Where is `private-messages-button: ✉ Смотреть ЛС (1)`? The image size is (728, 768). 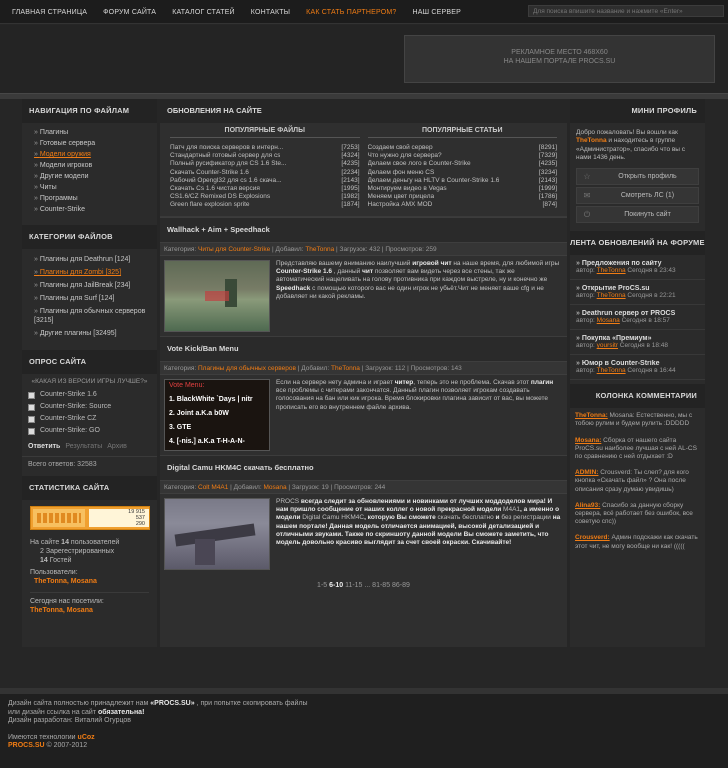 private-messages-button: ✉ Смотреть ЛС (1) is located at coordinates (637, 196).